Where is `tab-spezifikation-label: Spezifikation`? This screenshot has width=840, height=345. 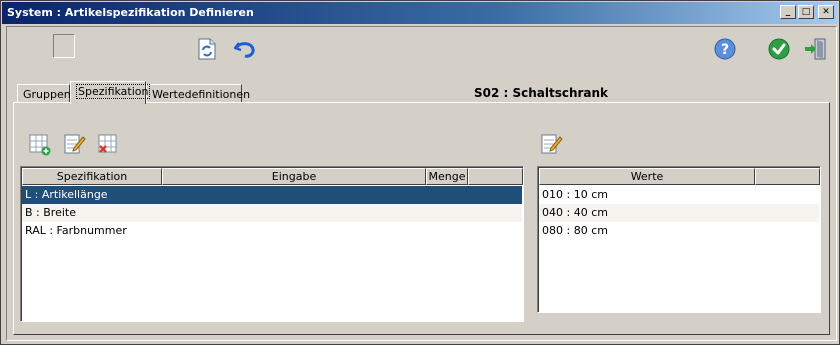
tab-spezifikation-label: Spezifikation is located at coordinates (113, 91).